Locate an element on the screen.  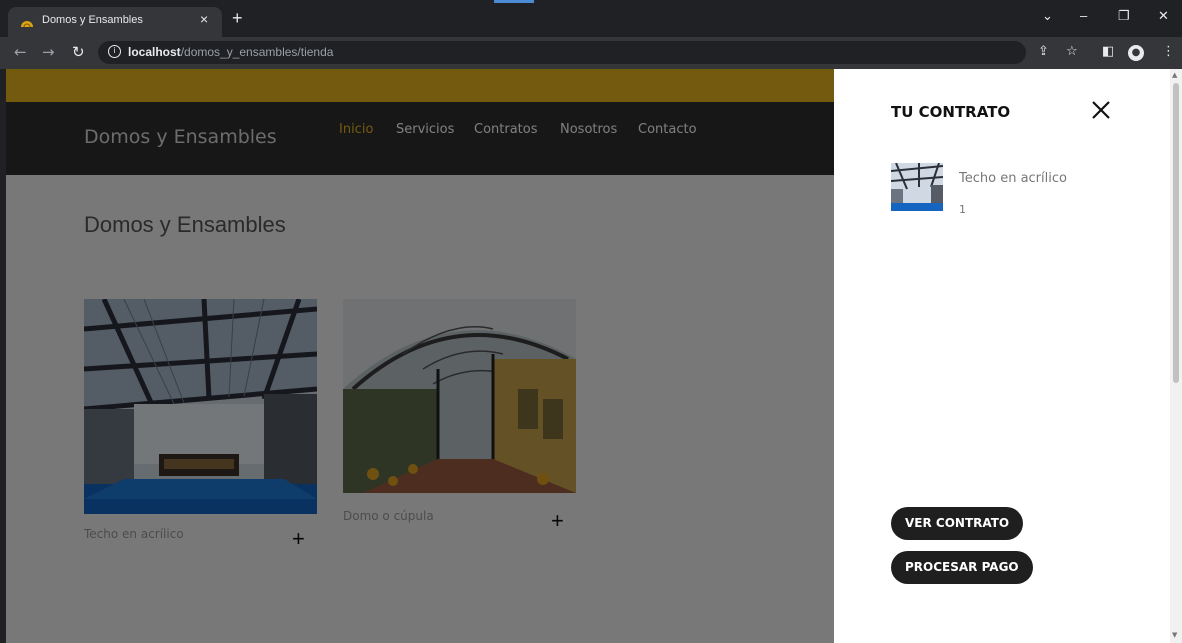
sidepanel-icon: ◧ is located at coordinates (1108, 51).